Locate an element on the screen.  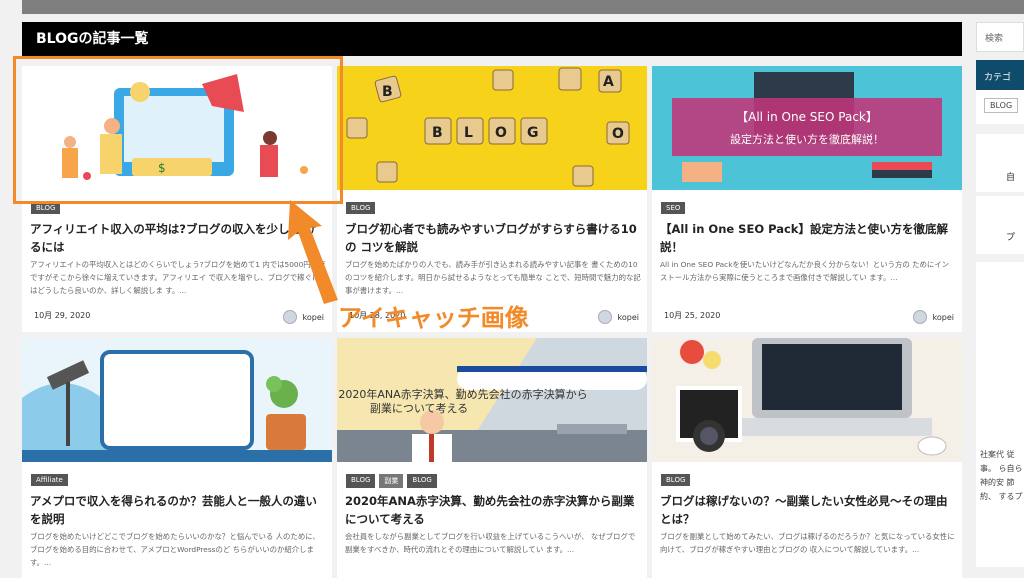
sidebar-box: 自 is located at coordinates (1000, 163).